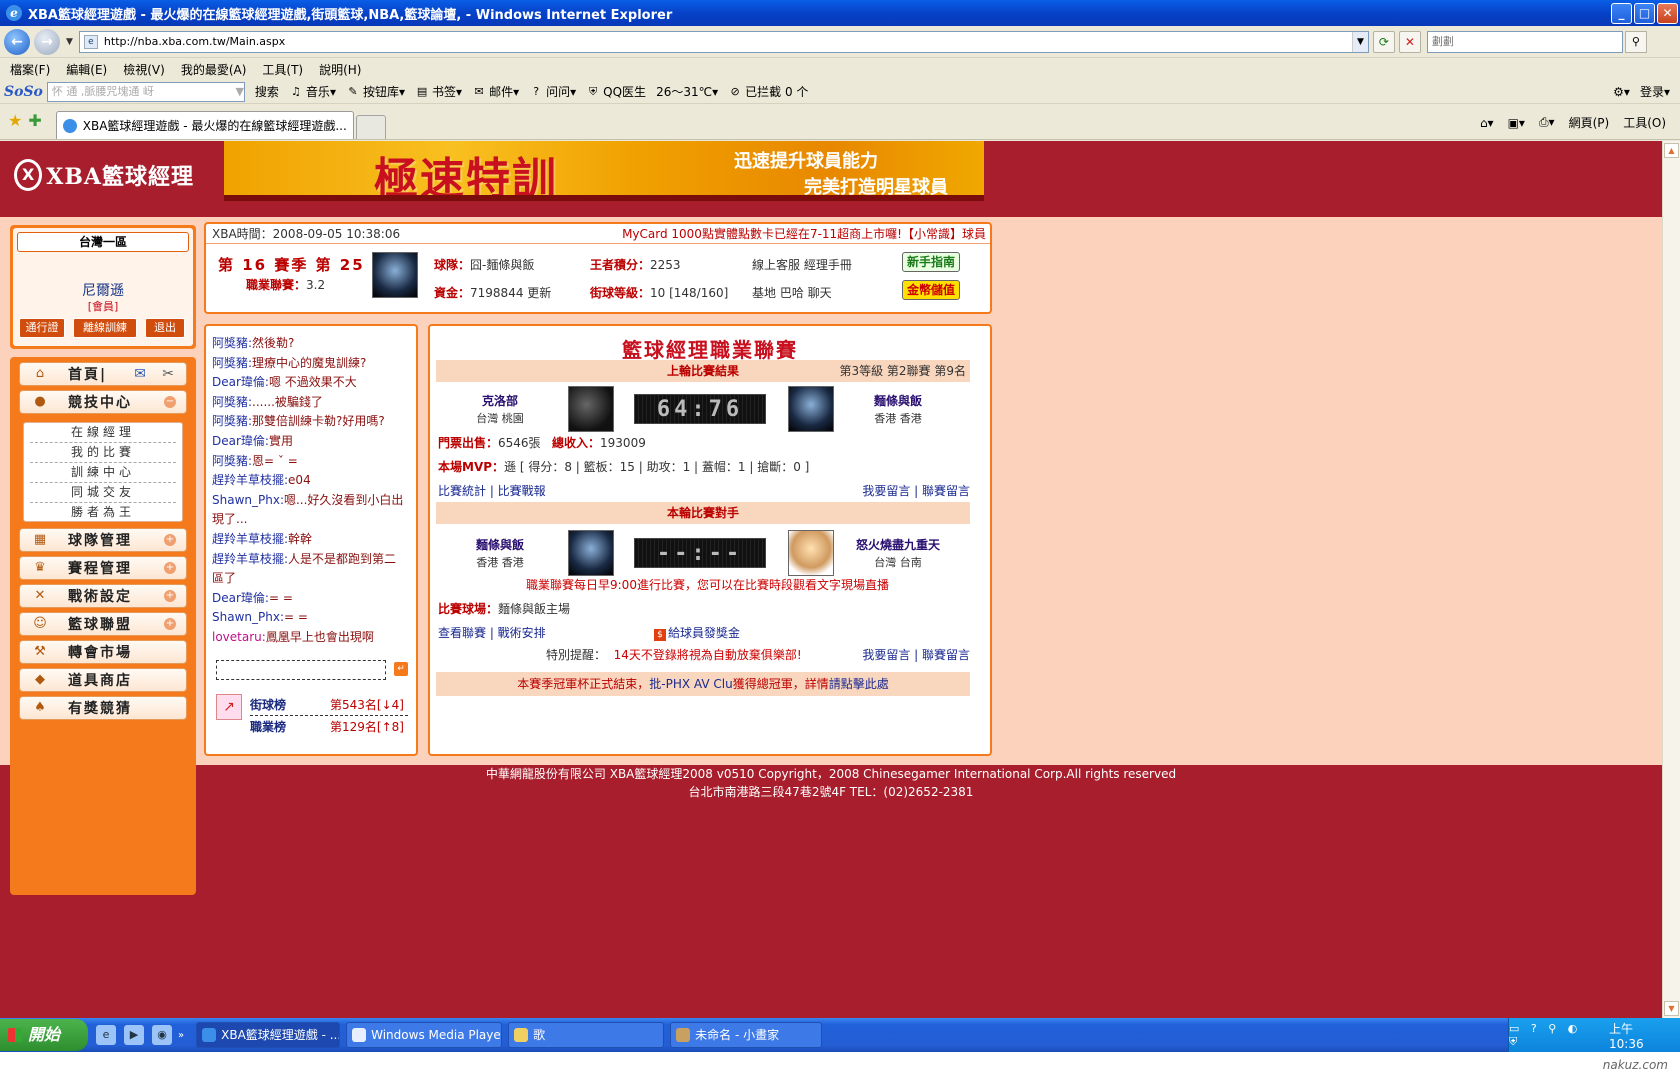 The width and height of the screenshot is (1680, 1080). What do you see at coordinates (282, 69) in the screenshot?
I see `menu-tools: 工具(T)` at bounding box center [282, 69].